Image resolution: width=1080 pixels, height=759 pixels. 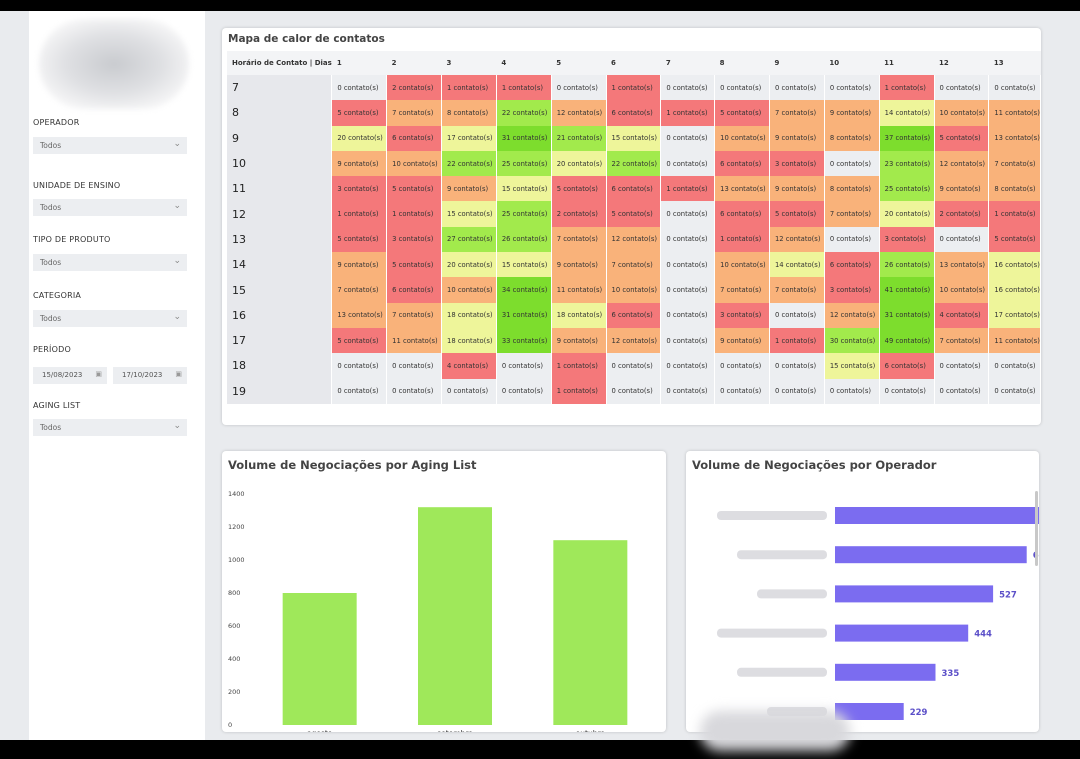 I want to click on heatmap-cell: 20 contato(s), so click(x=469, y=265).